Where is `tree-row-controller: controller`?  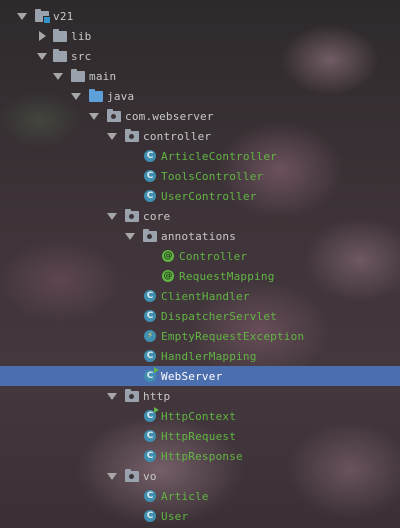 tree-row-controller: controller is located at coordinates (200, 136).